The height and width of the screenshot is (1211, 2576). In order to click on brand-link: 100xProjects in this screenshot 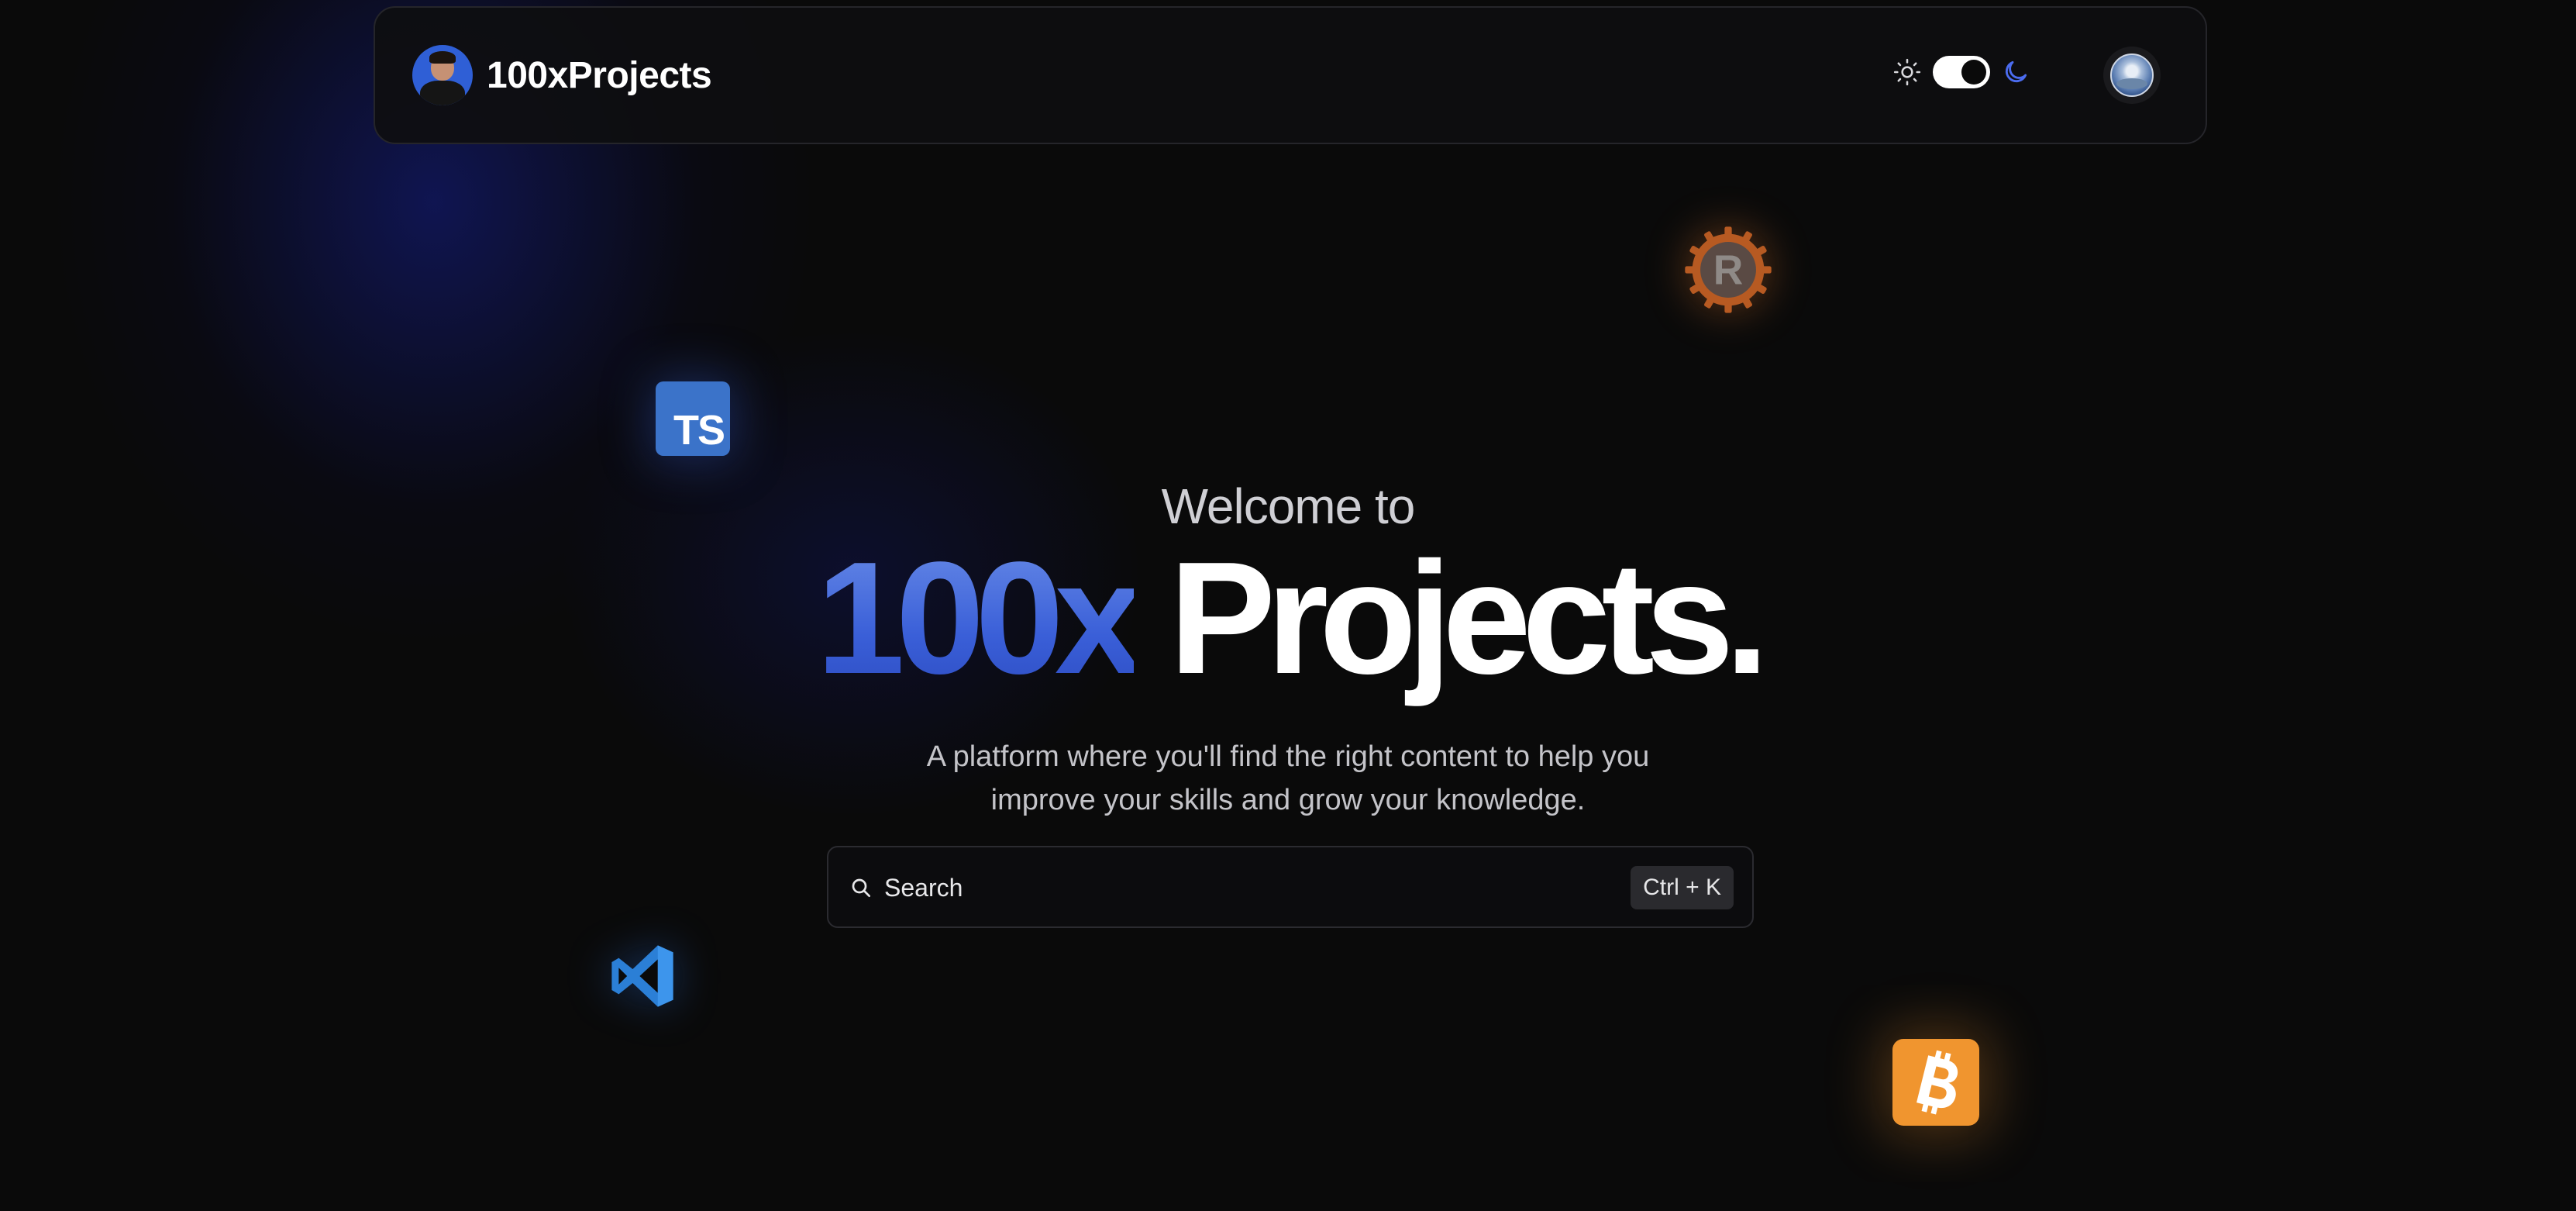, I will do `click(562, 75)`.